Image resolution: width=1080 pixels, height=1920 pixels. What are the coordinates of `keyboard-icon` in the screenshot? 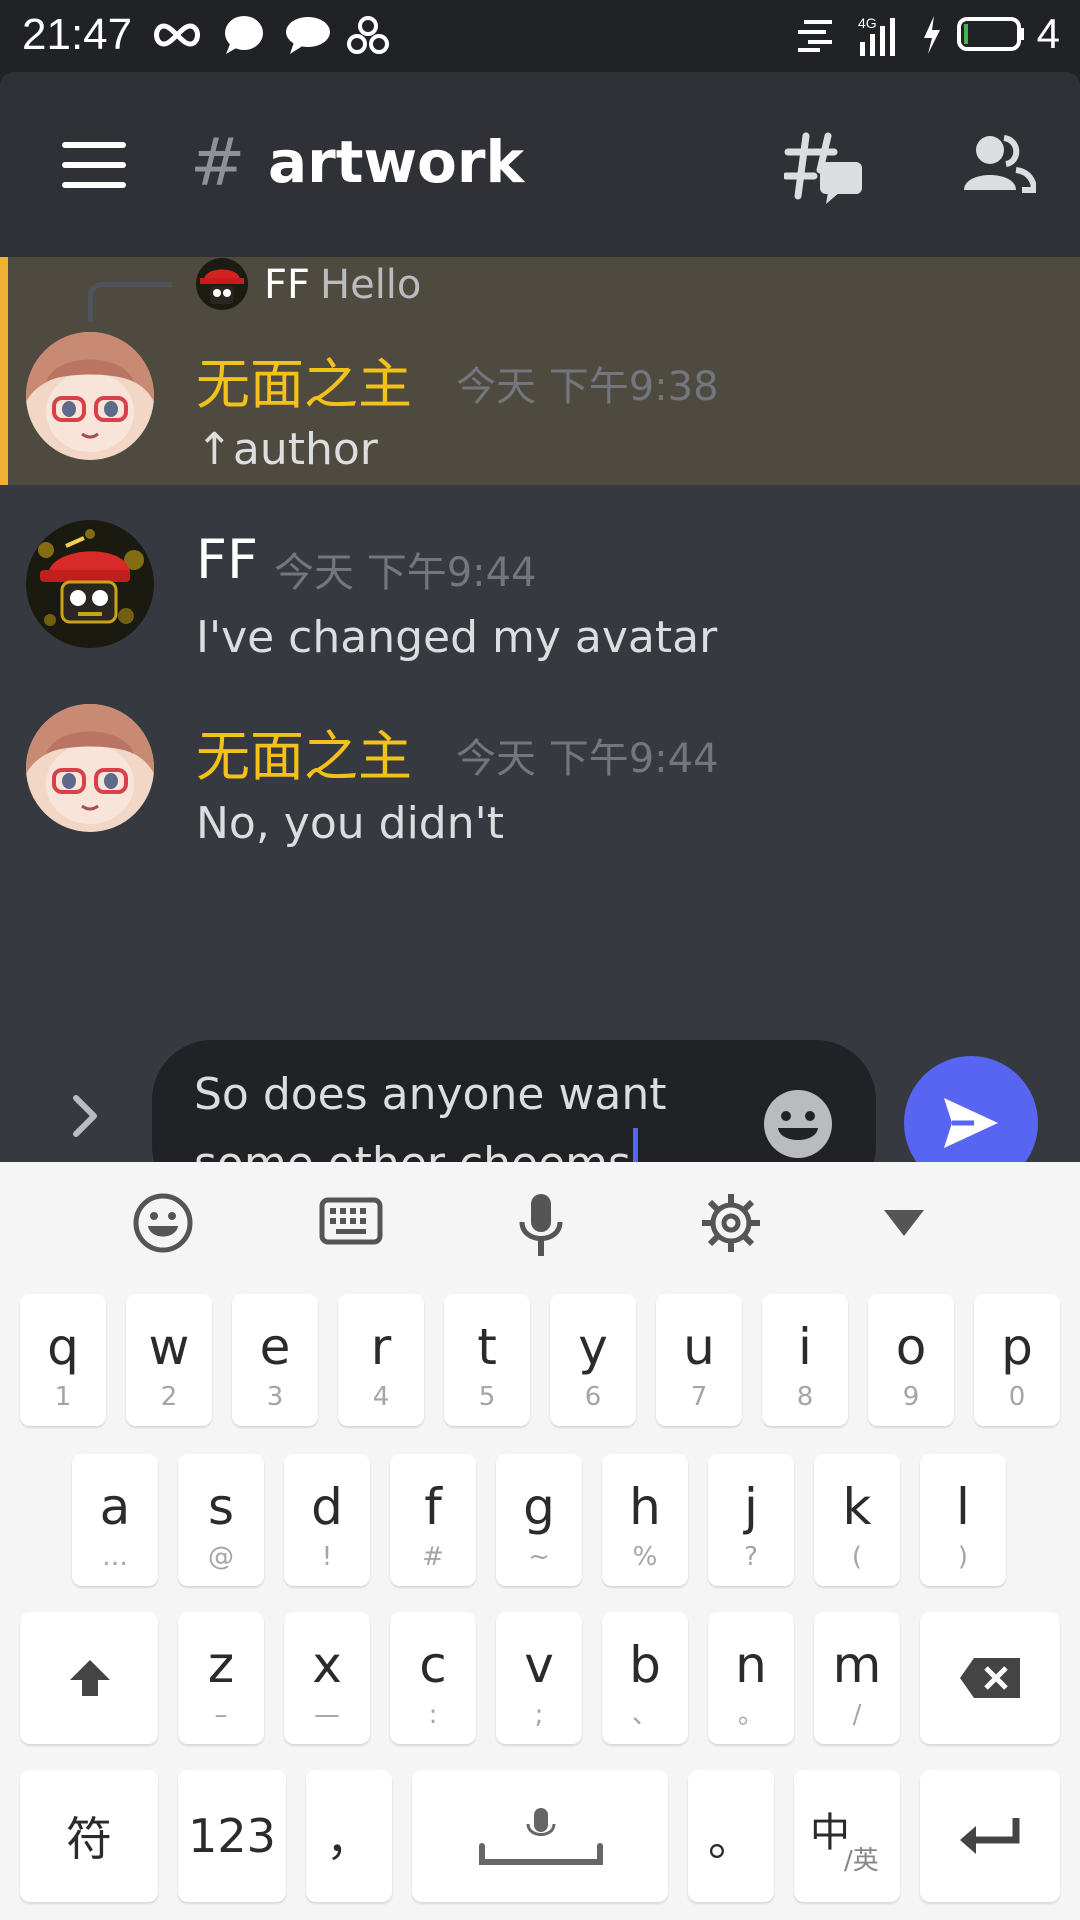 It's located at (351, 1221).